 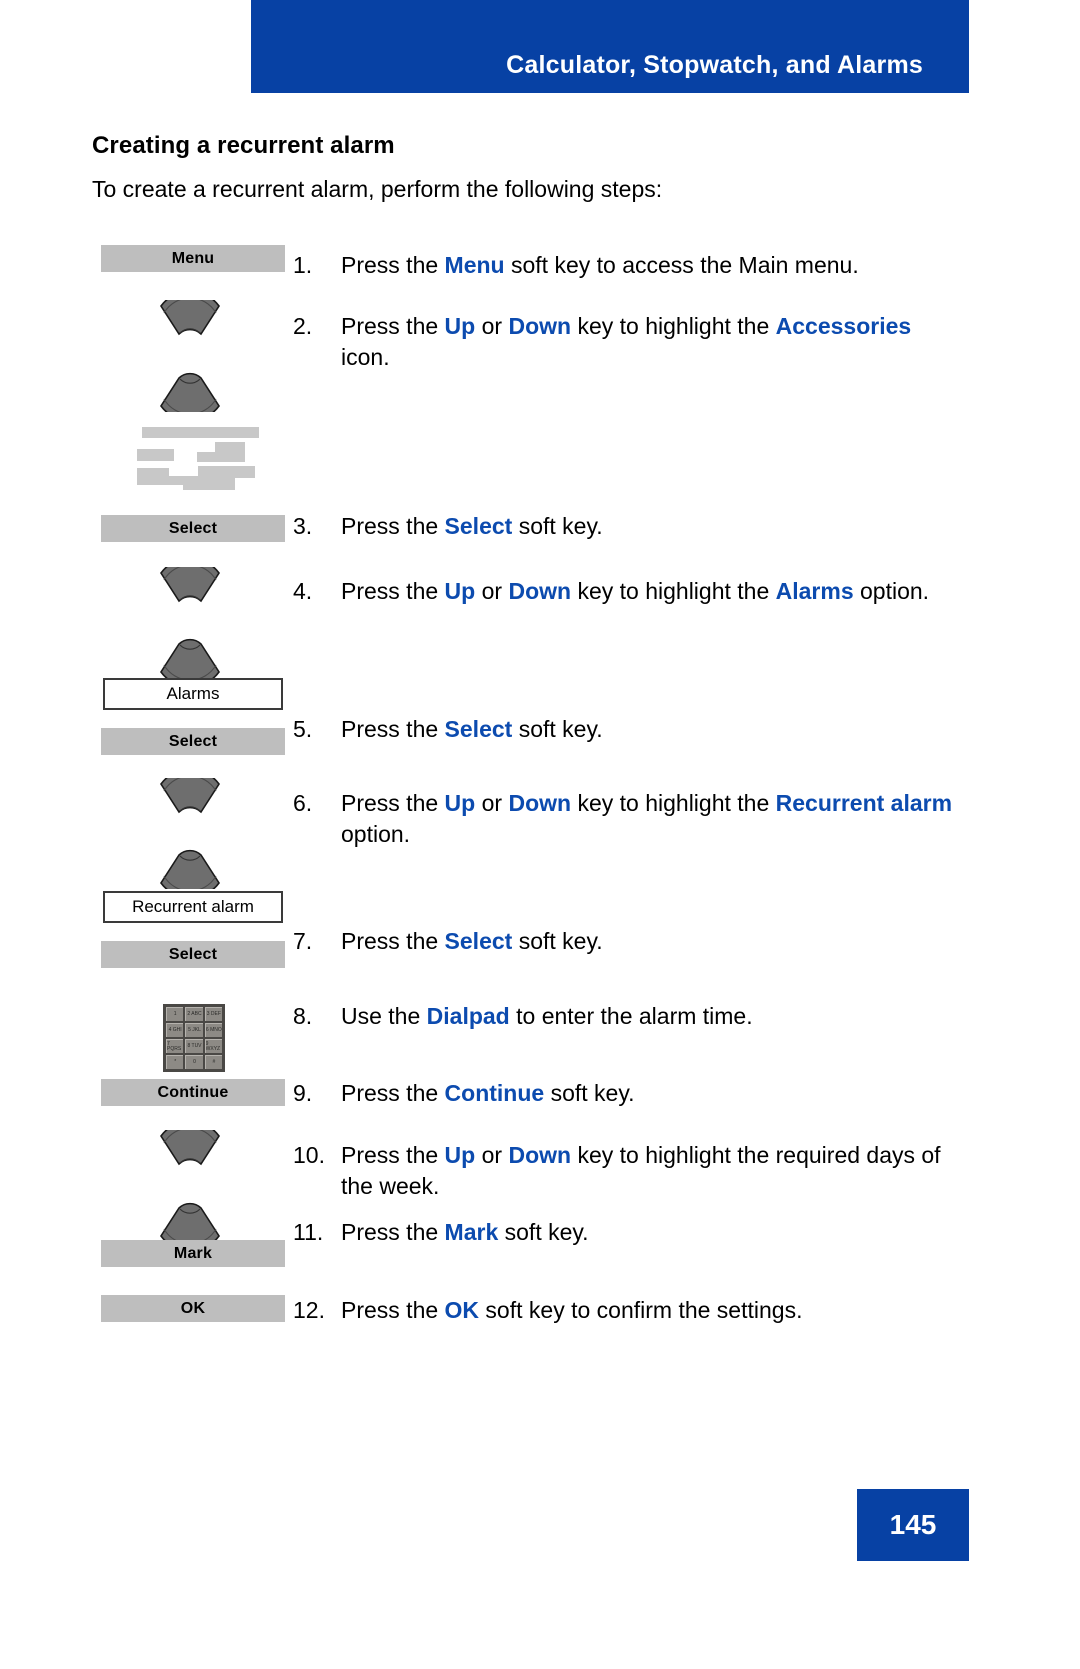 What do you see at coordinates (814, 591) in the screenshot?
I see `keyword-text: Alarms` at bounding box center [814, 591].